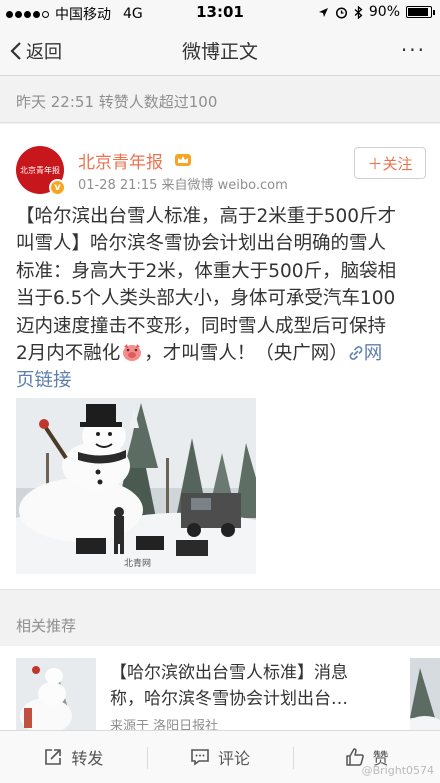  Describe the element at coordinates (221, 380) in the screenshot. I see `web-link-continued: 页链接` at that location.